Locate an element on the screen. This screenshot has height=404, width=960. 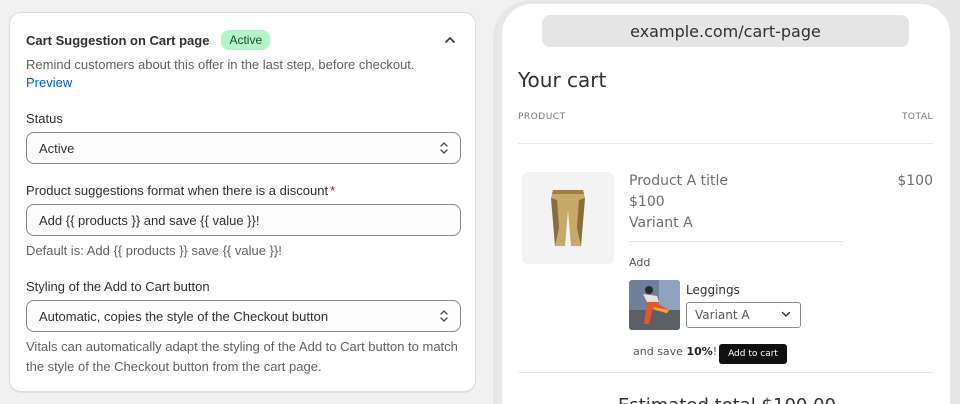
pants-image is located at coordinates (568, 218).